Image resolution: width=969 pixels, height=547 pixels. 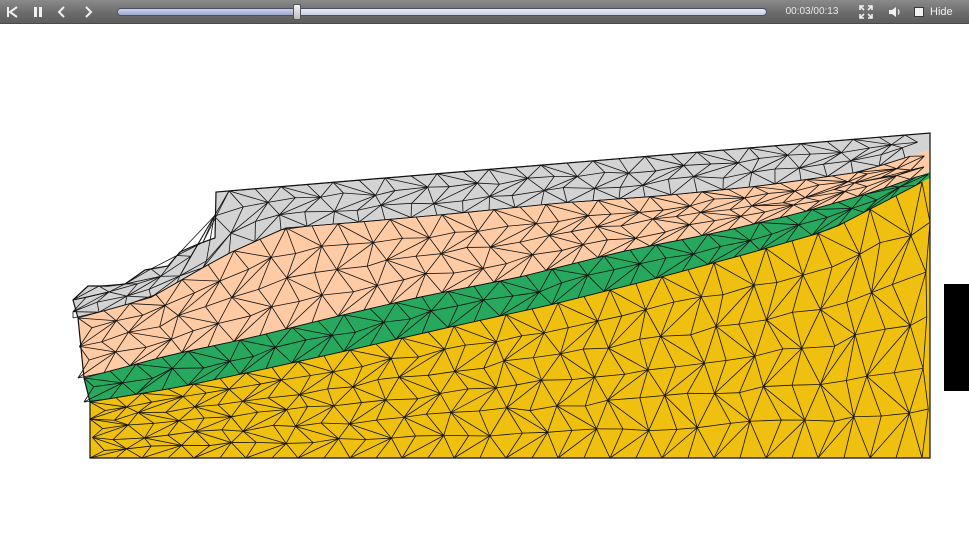 What do you see at coordinates (442, 12) in the screenshot?
I see `seek-bar` at bounding box center [442, 12].